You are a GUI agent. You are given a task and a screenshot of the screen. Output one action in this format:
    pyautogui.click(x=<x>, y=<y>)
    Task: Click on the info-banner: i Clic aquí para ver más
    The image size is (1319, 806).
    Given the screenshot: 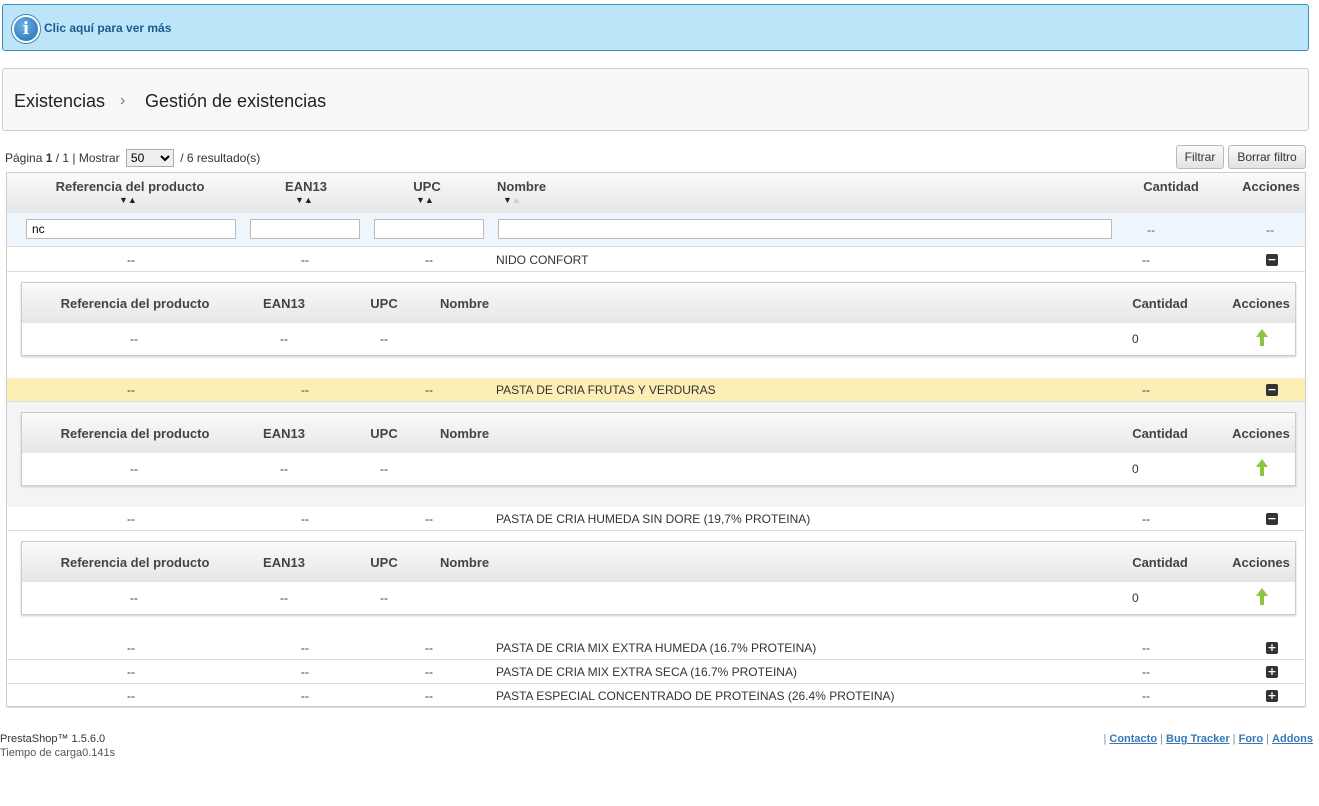 What is the action you would take?
    pyautogui.click(x=655, y=27)
    